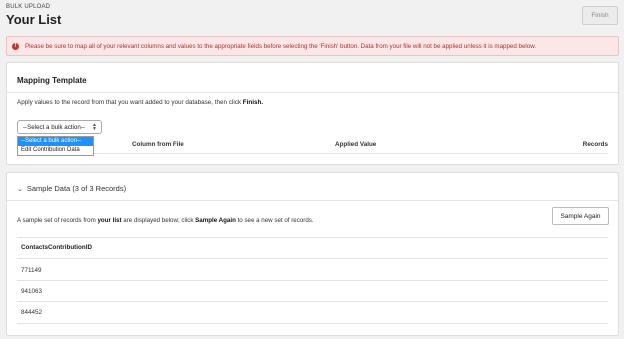  I want to click on sample-instr-your-list: your list, so click(109, 220).